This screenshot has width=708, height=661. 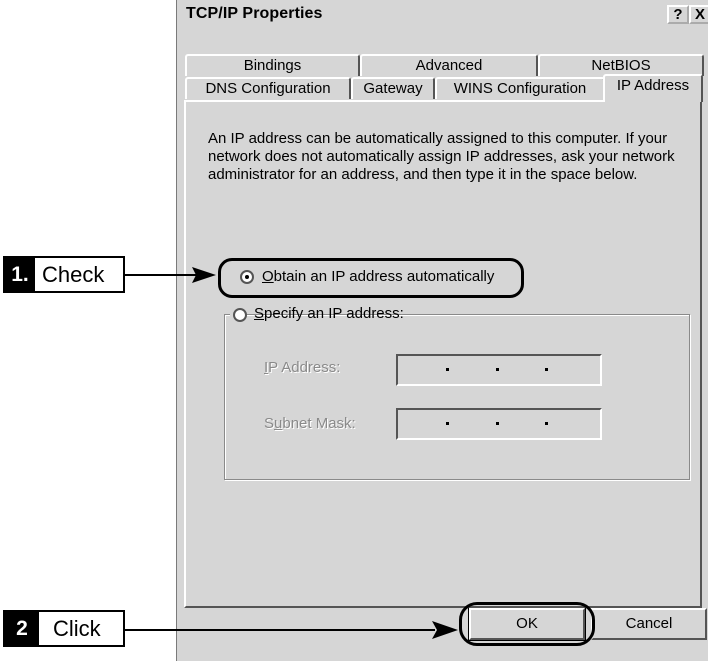 I want to click on tab-wins-configuration: WINS Configuration, so click(x=520, y=88).